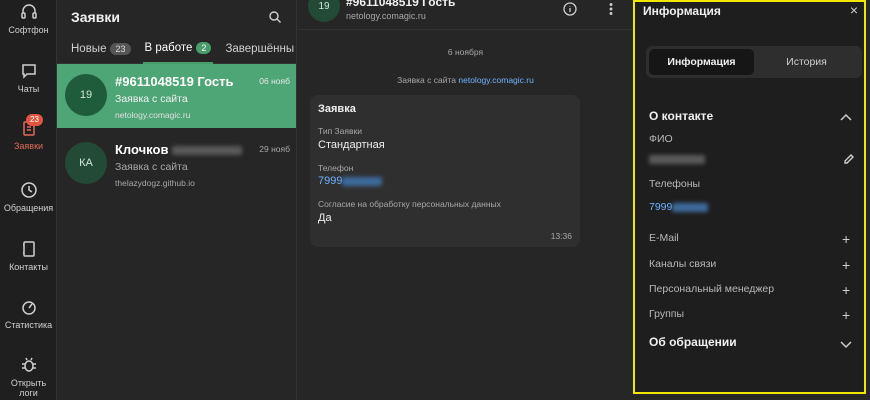  What do you see at coordinates (712, 289) in the screenshot?
I see `manager-label: Персональный менеджер` at bounding box center [712, 289].